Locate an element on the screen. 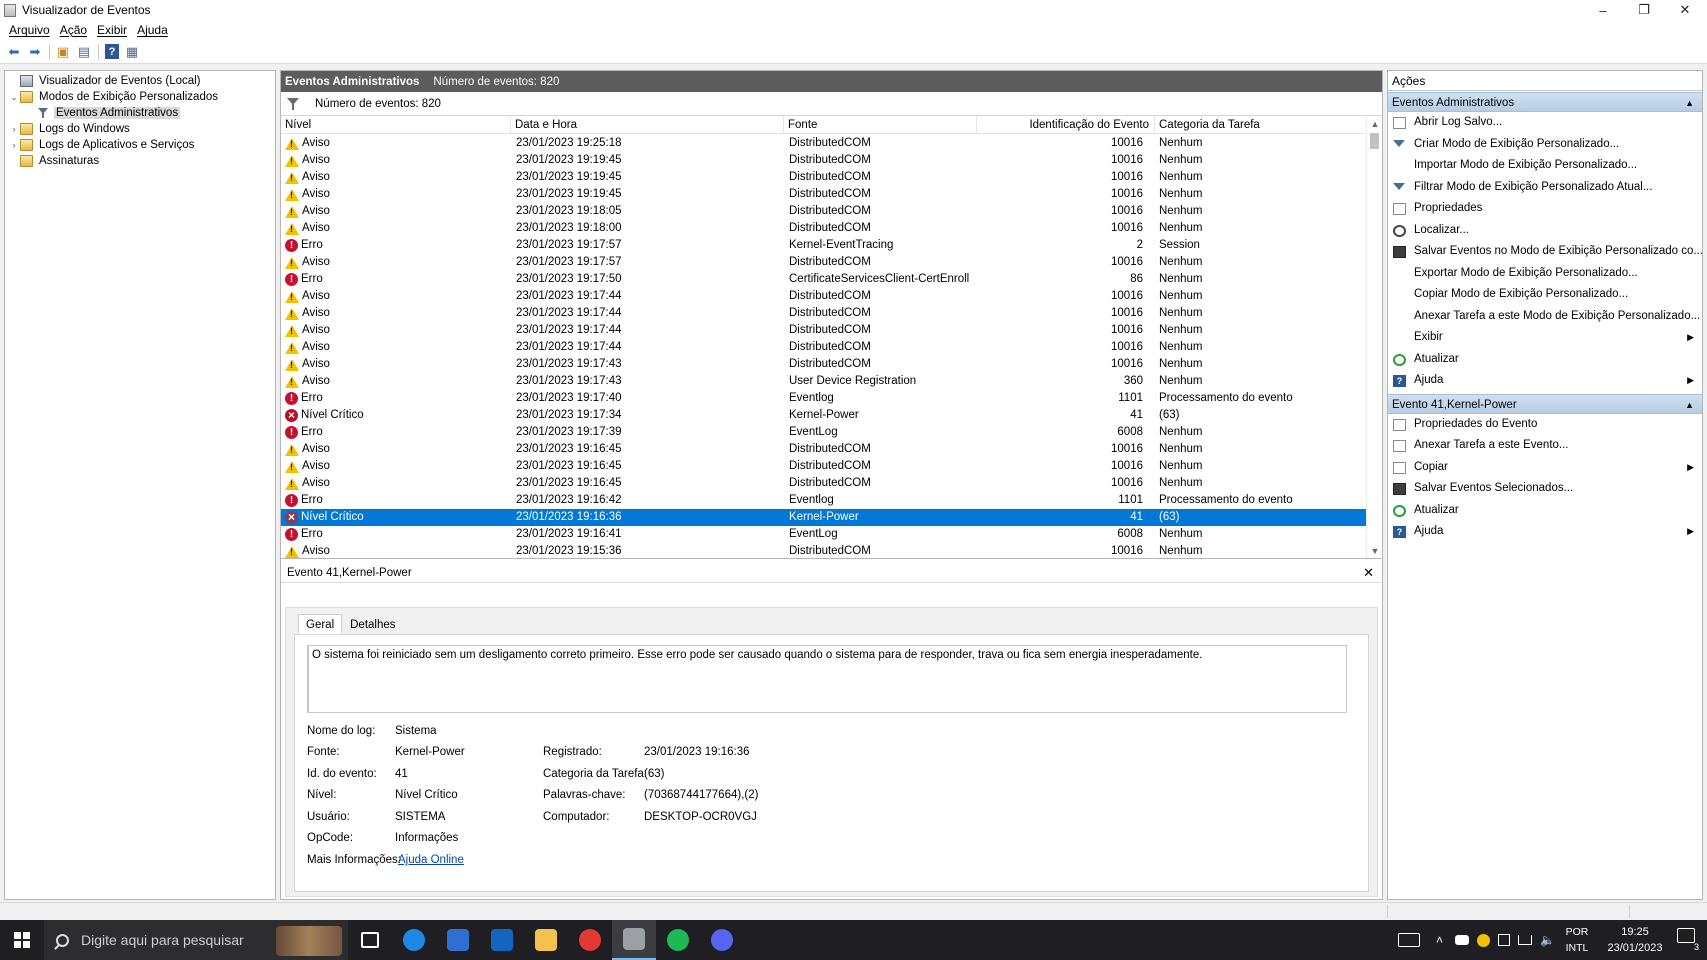 The image size is (1707, 960). column-header-level: Nível is located at coordinates (396, 125).